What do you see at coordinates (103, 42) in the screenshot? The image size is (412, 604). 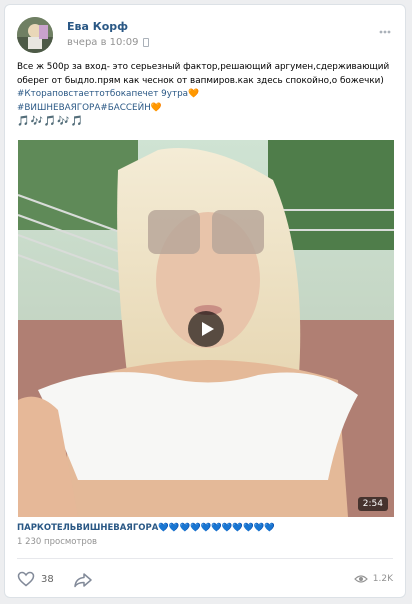 I see `post-time-label: вчера в 10:09` at bounding box center [103, 42].